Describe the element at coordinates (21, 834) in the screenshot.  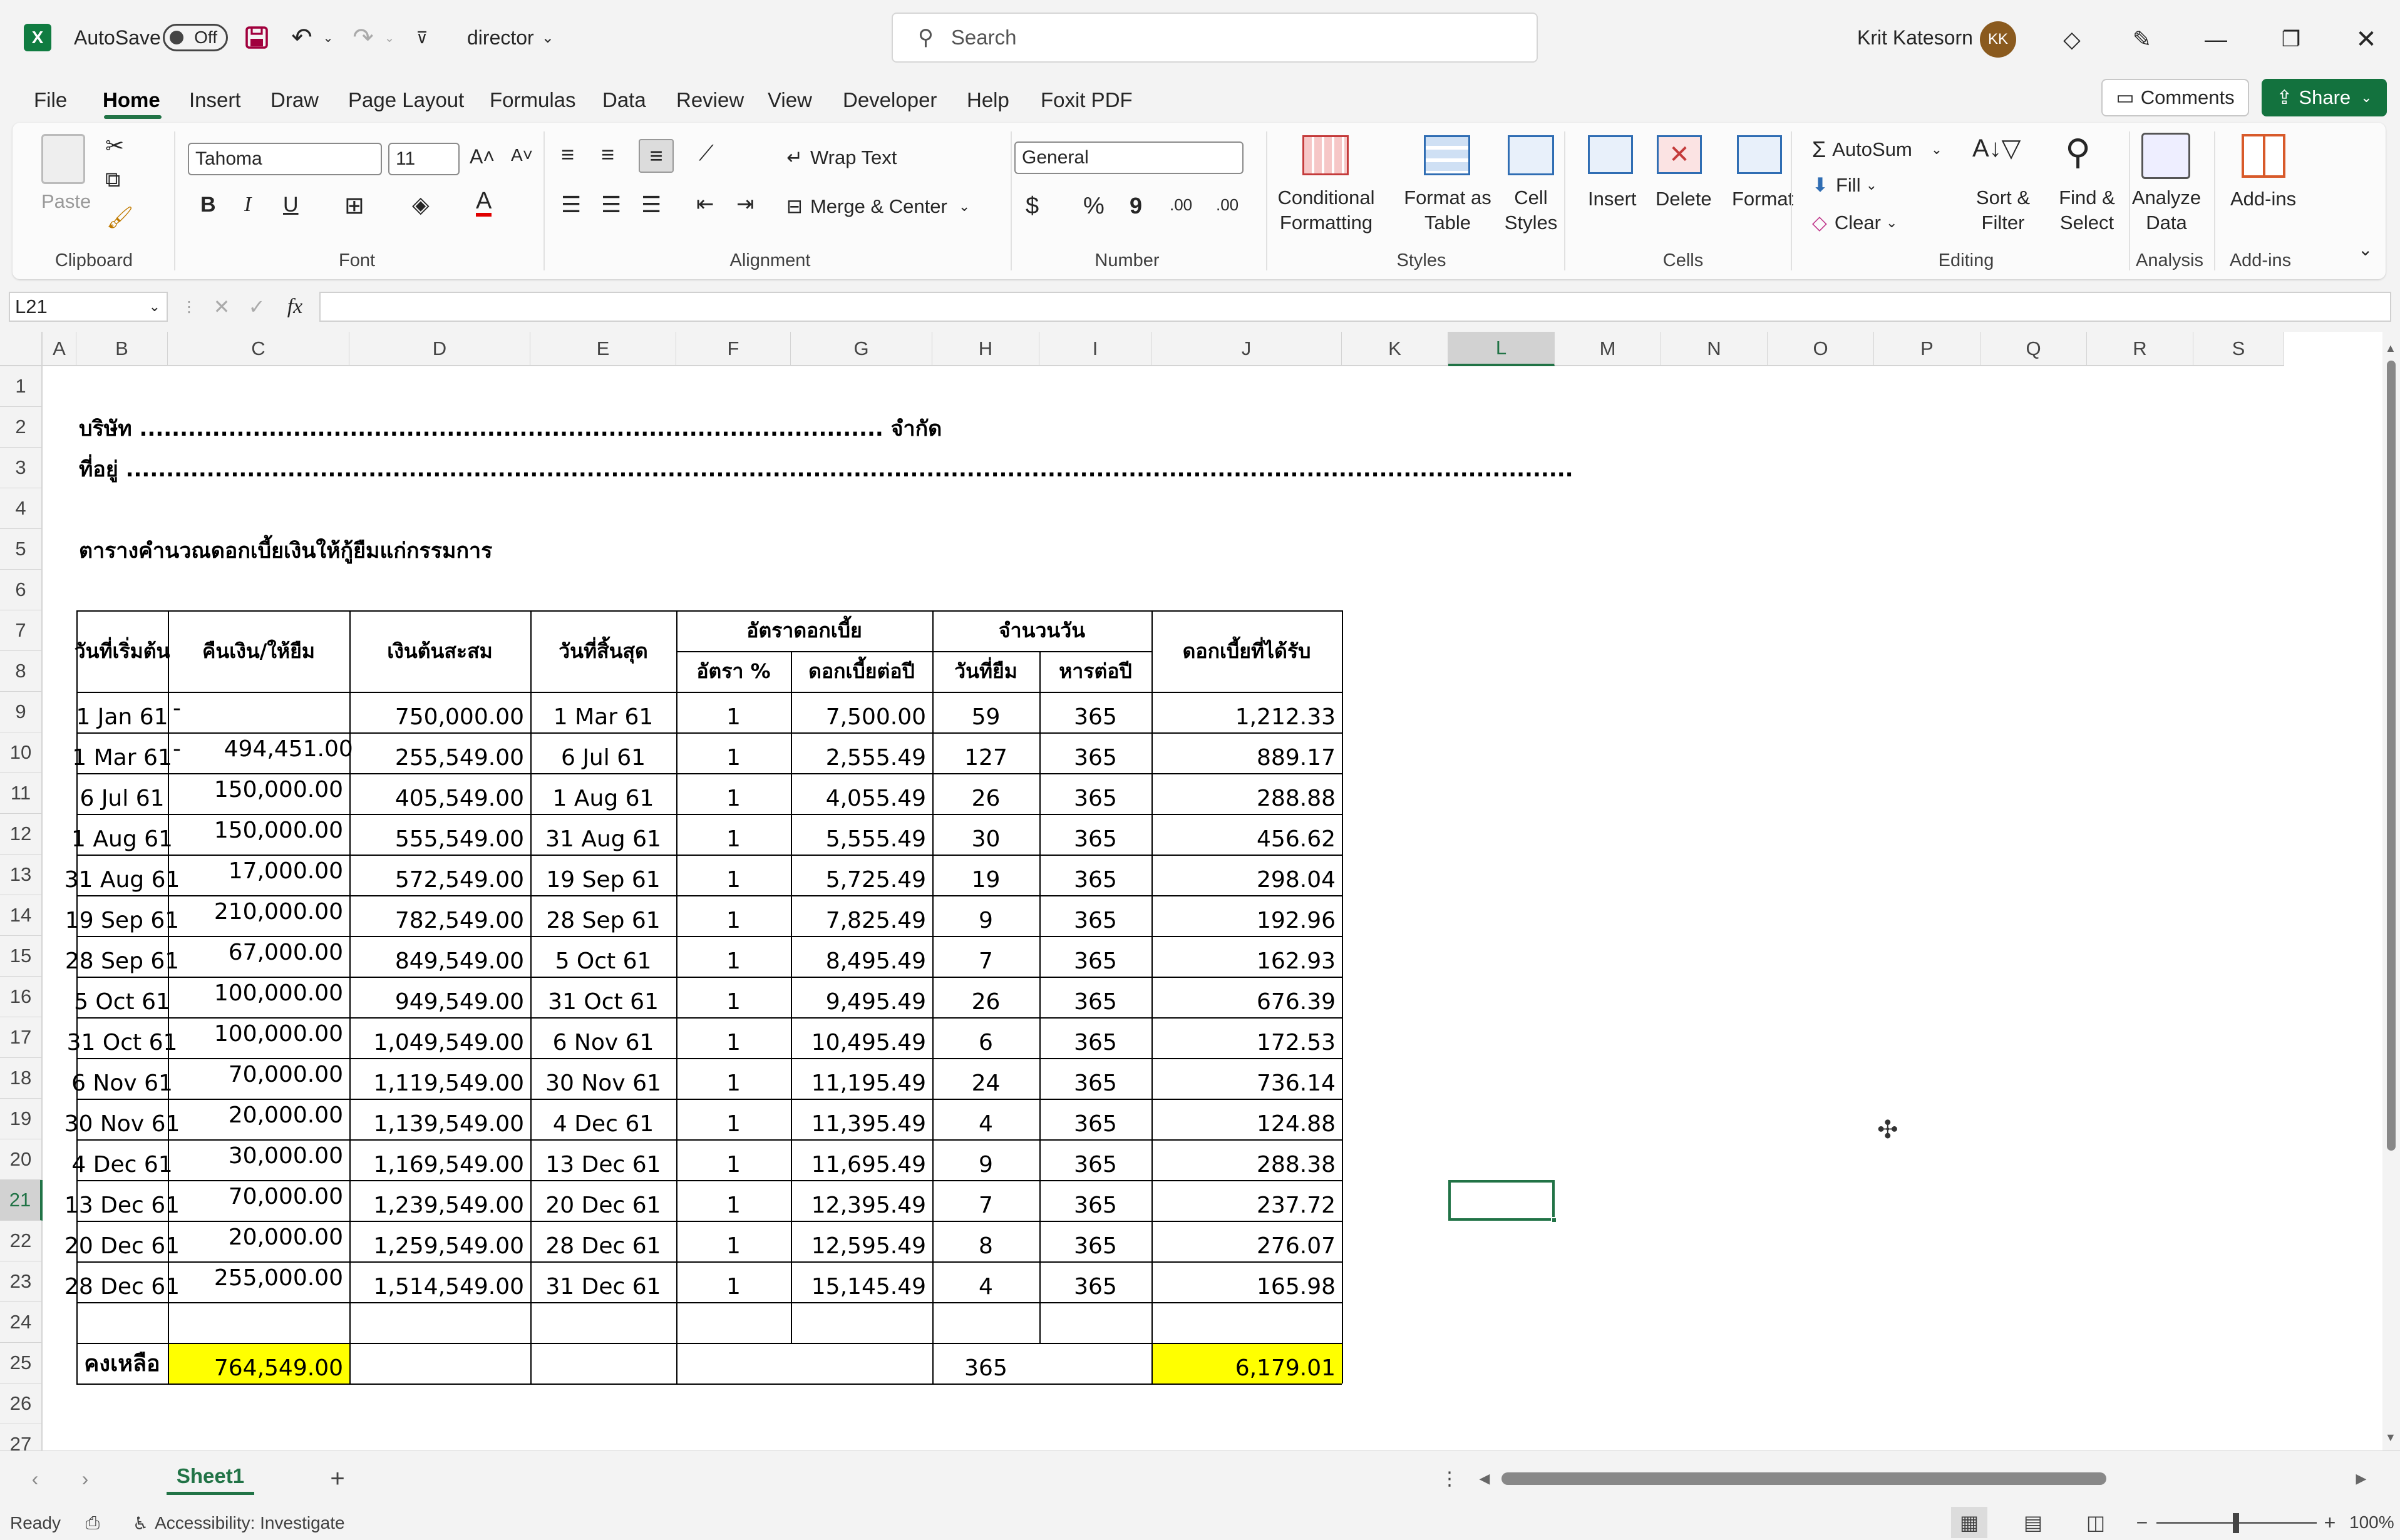
I see `row-header-12: 12` at that location.